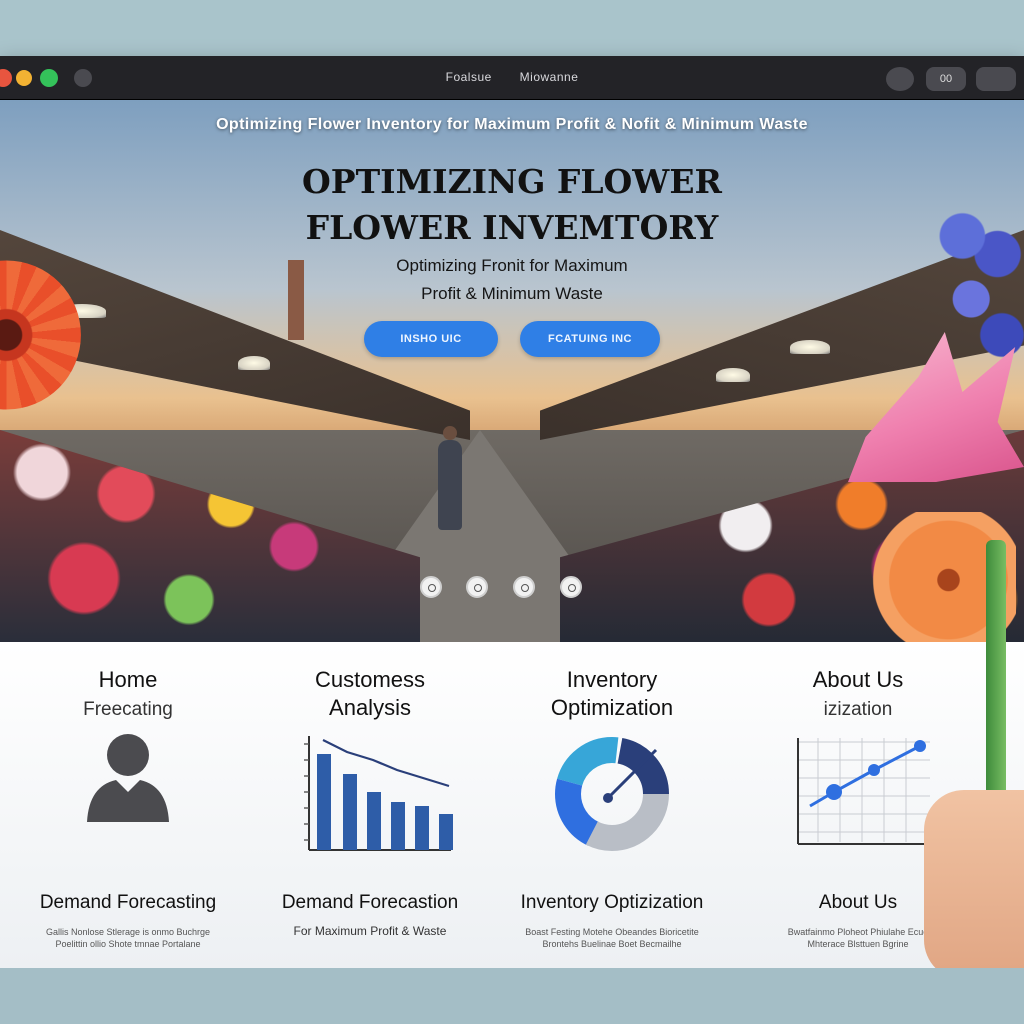 This screenshot has width=1024, height=1024. I want to click on window-titlebar: Foalsue Miowanne 00, so click(512, 78).